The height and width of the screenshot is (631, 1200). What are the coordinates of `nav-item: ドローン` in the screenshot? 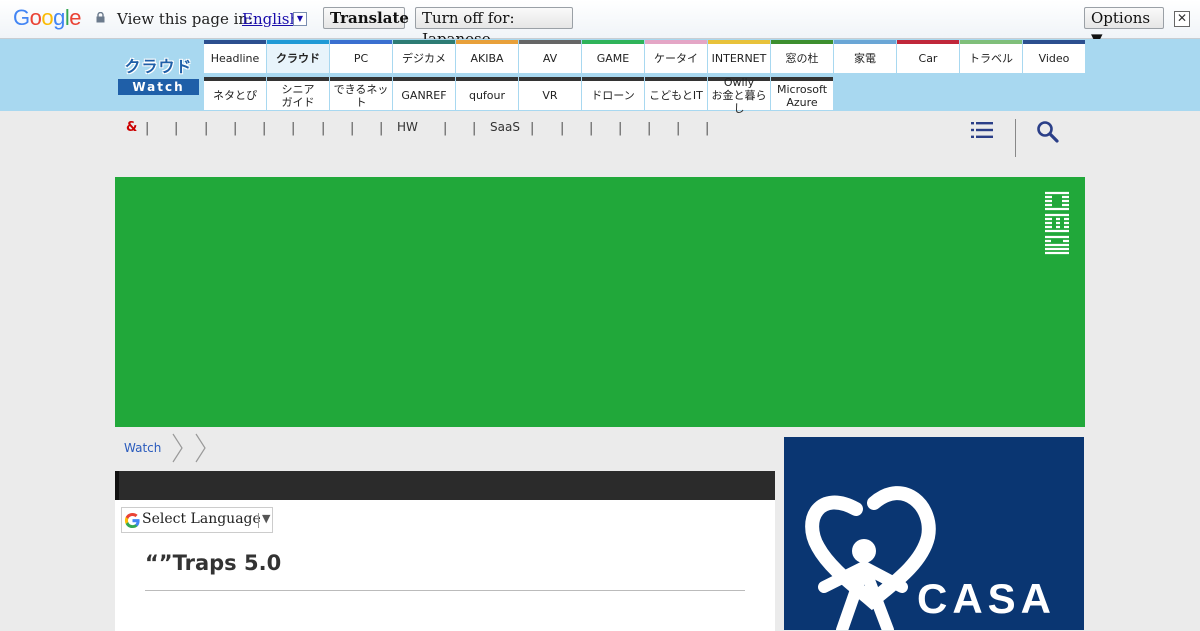 It's located at (613, 93).